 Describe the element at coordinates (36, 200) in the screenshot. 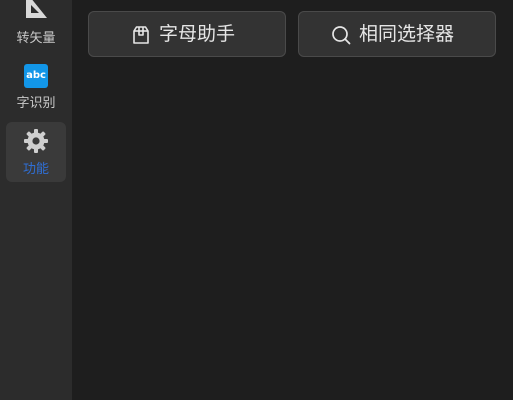

I see `sidebar: 转矢量 abc 字识别 功能` at that location.